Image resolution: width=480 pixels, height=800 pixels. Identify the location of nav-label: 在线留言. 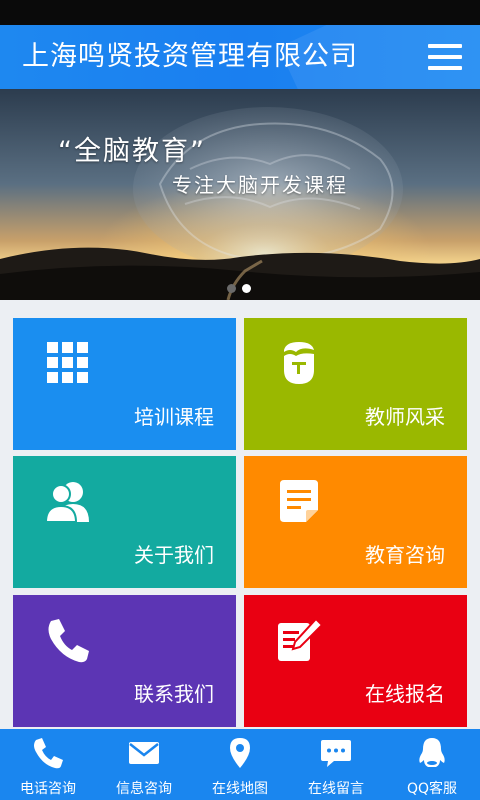
(336, 789).